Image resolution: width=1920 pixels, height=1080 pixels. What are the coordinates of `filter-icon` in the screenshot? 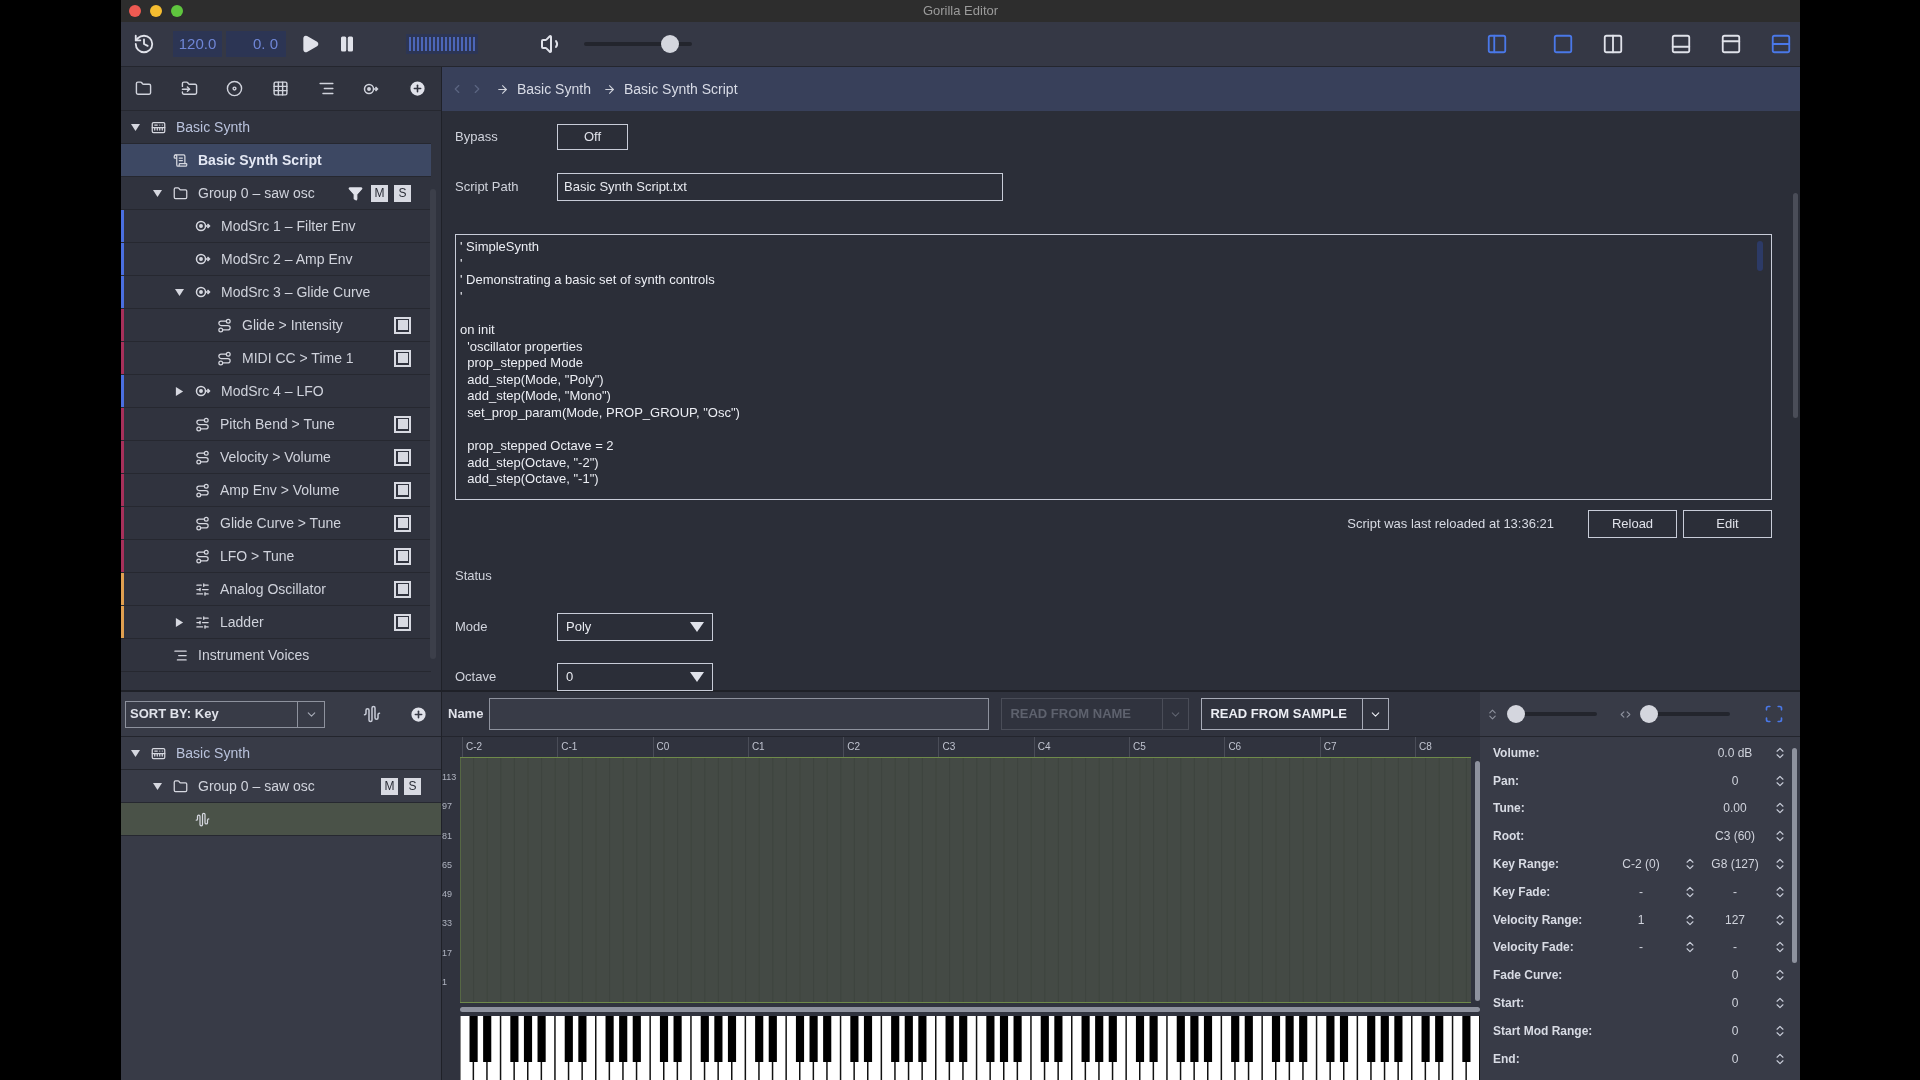 It's located at (355, 193).